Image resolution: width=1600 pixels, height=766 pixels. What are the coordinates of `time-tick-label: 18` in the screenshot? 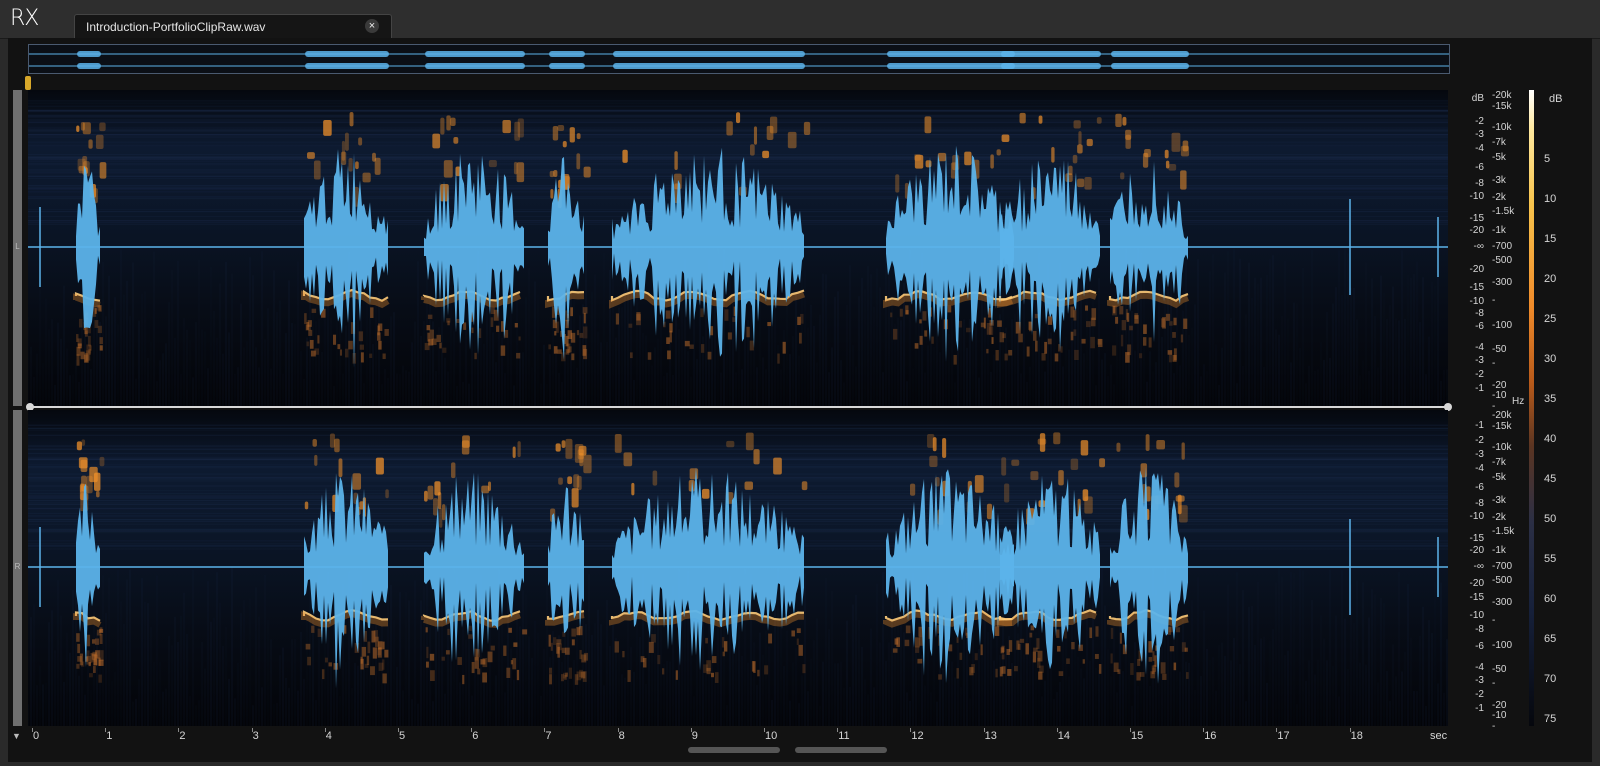 It's located at (1356, 736).